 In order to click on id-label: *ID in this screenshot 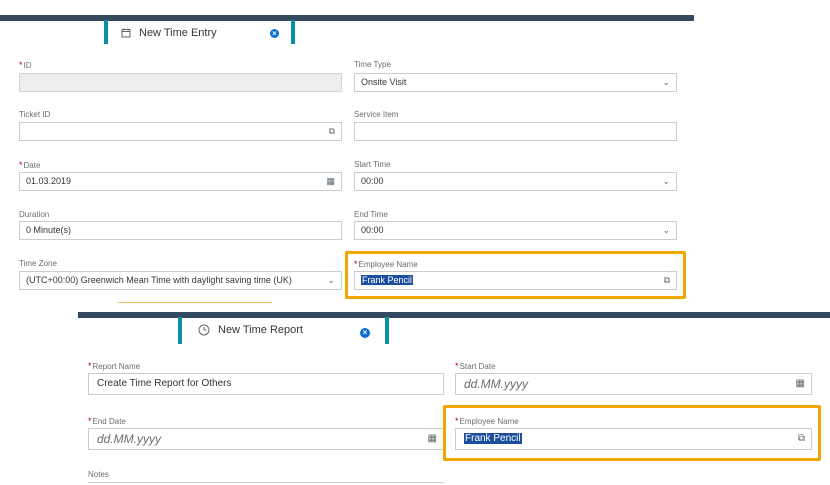, I will do `click(25, 65)`.